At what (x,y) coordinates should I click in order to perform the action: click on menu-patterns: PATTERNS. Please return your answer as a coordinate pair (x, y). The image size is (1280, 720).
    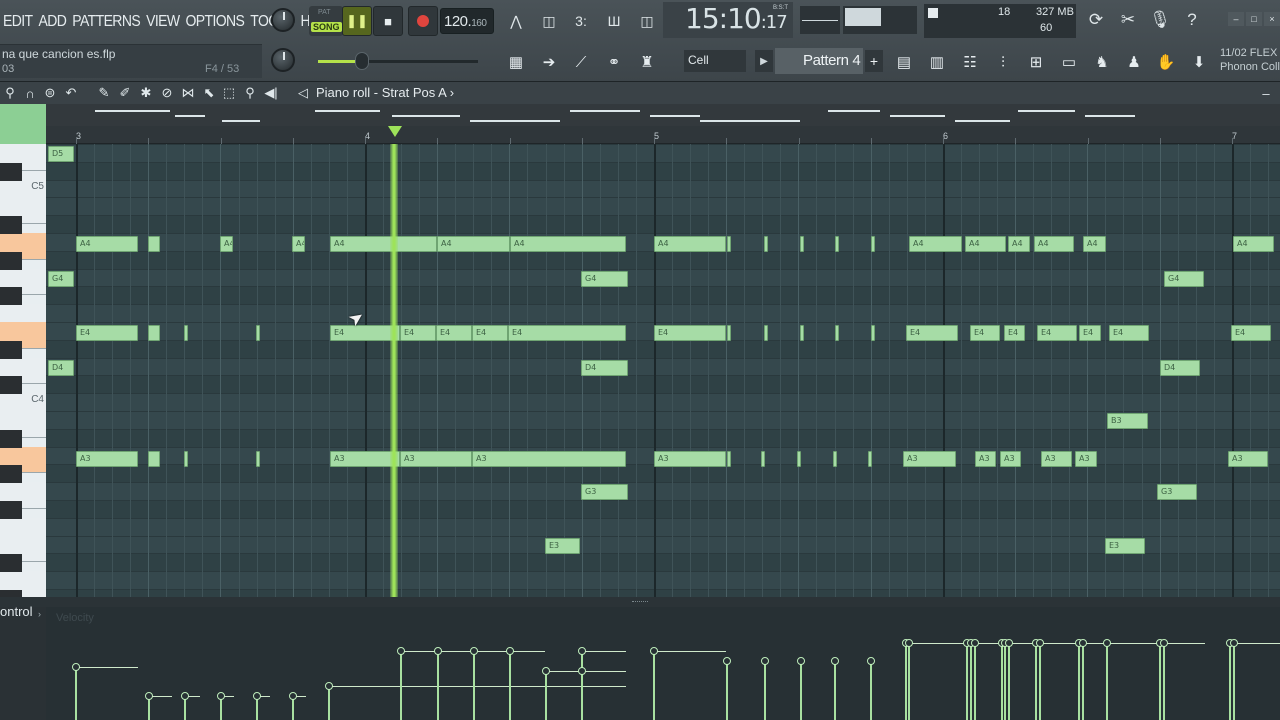
    Looking at the image, I should click on (106, 20).